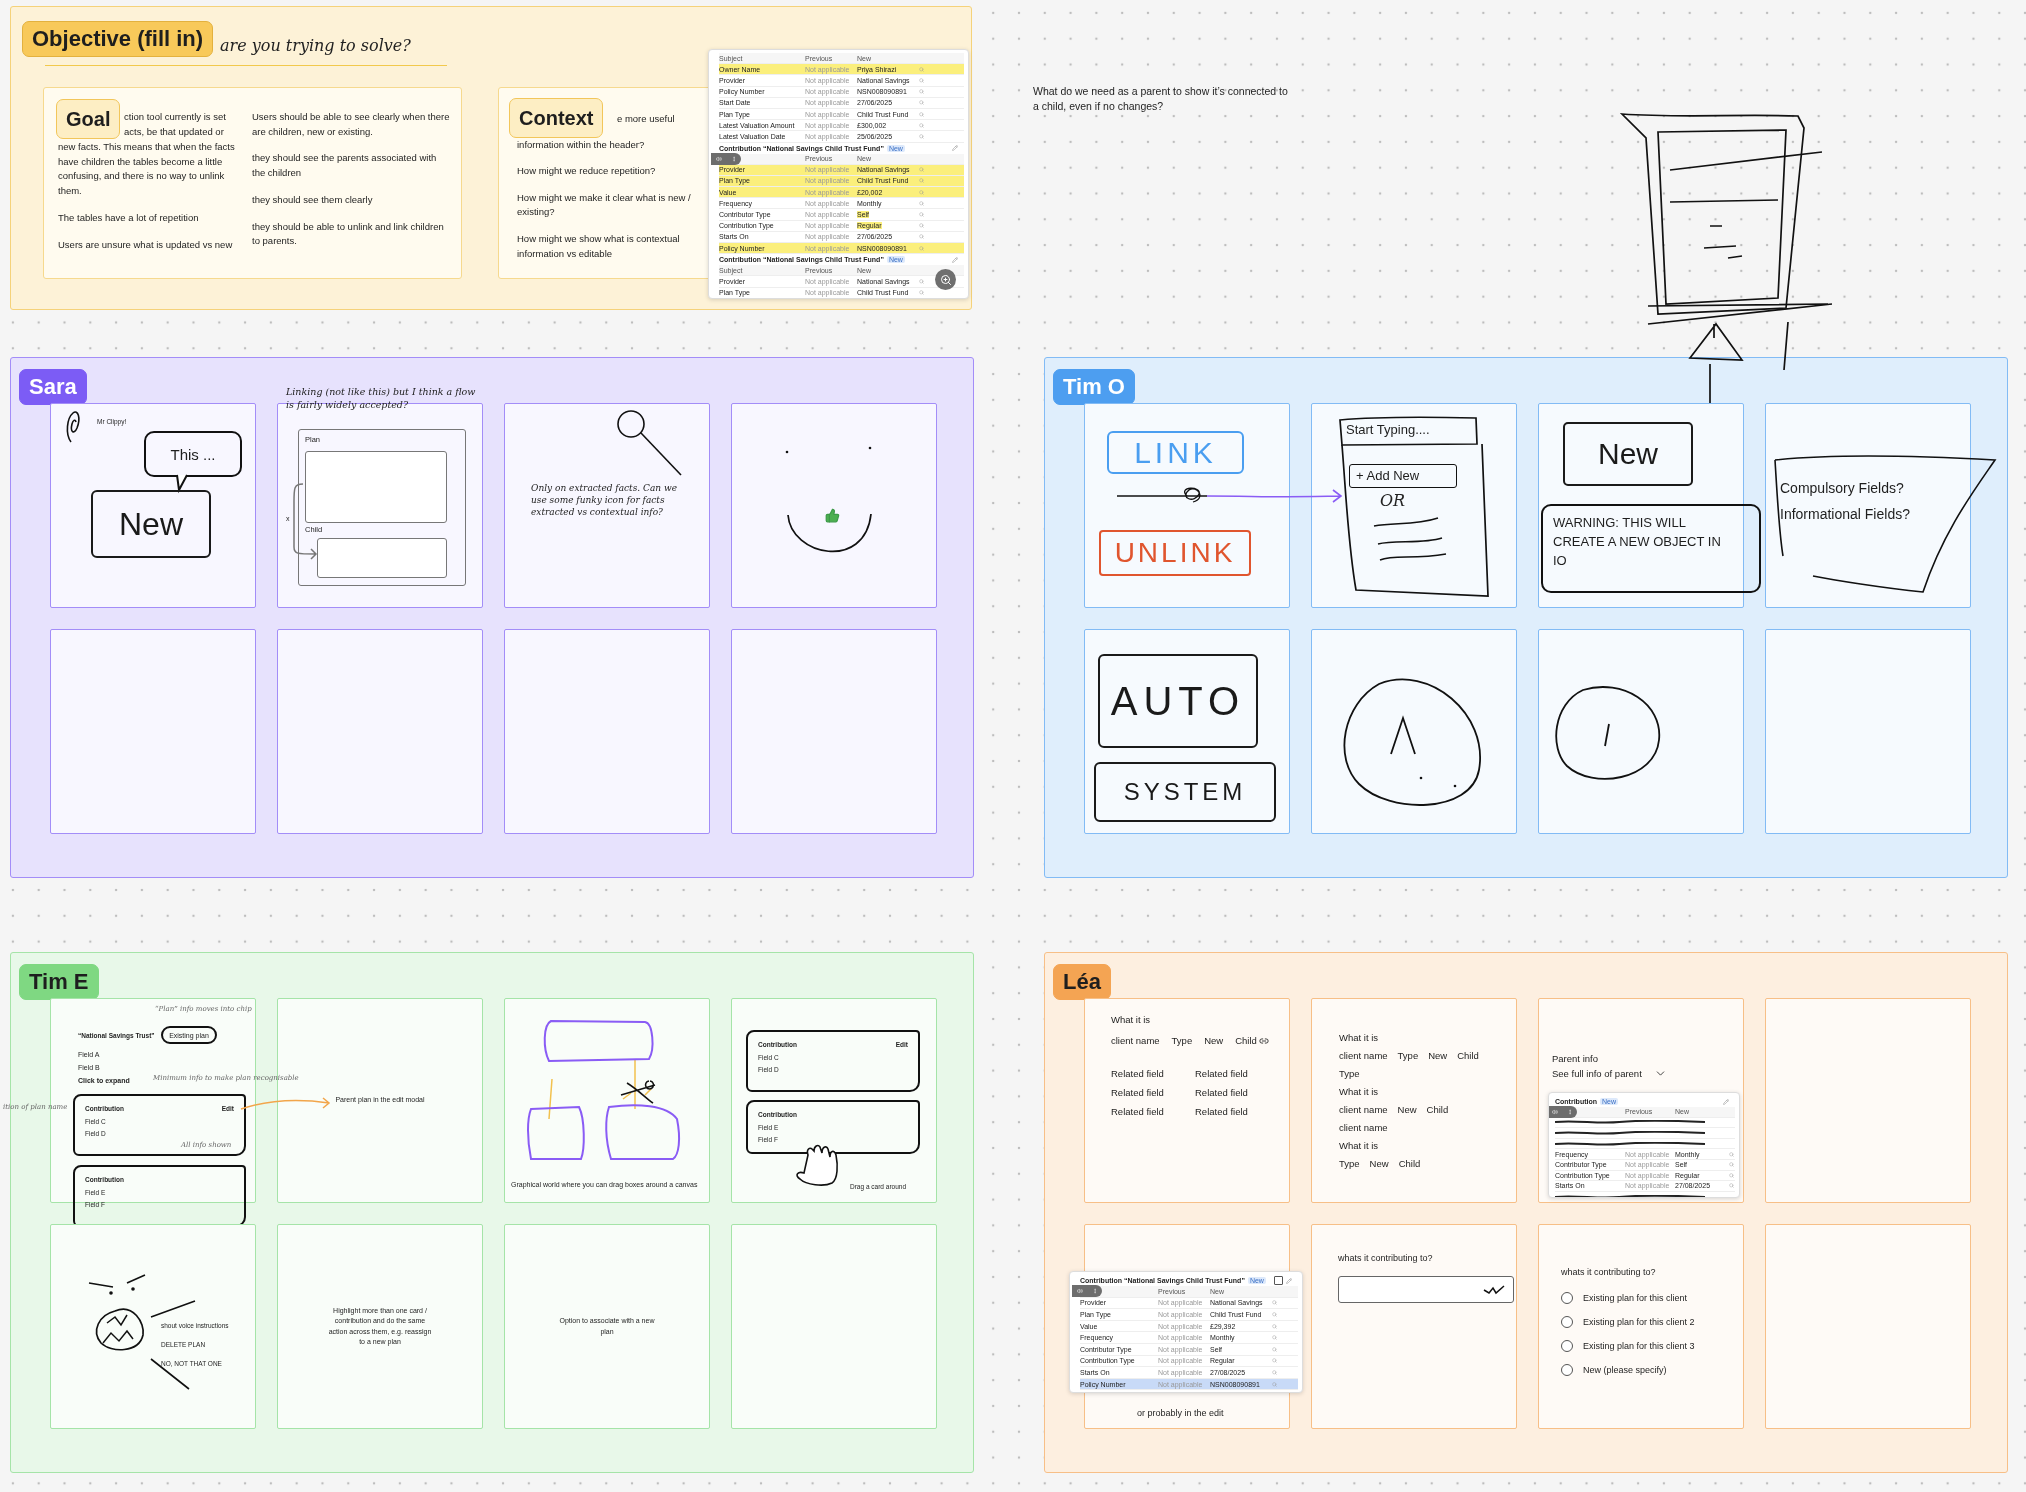  I want to click on expand-link: See full info of parent, so click(1609, 1073).